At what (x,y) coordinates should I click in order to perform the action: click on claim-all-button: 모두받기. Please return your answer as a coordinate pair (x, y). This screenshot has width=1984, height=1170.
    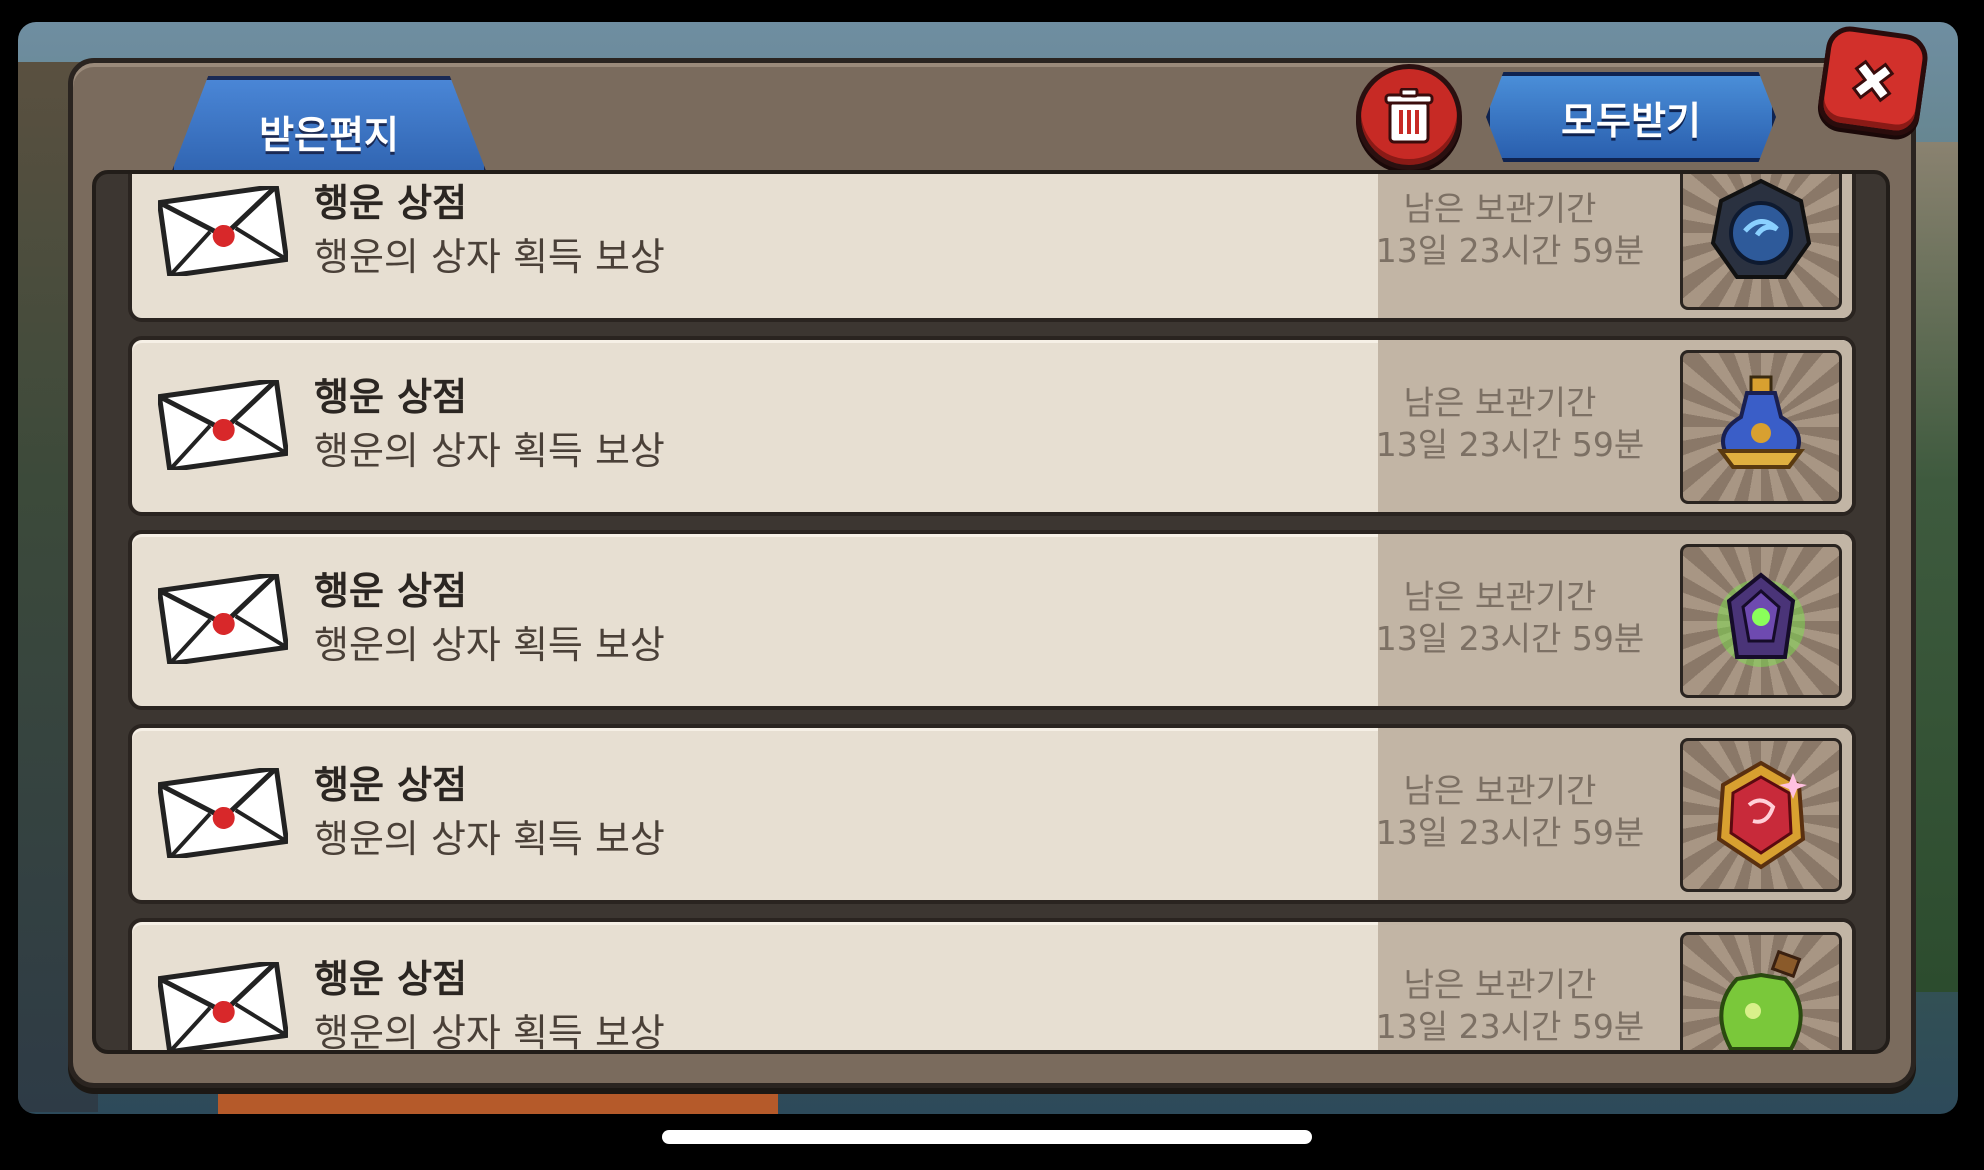
    Looking at the image, I should click on (1631, 117).